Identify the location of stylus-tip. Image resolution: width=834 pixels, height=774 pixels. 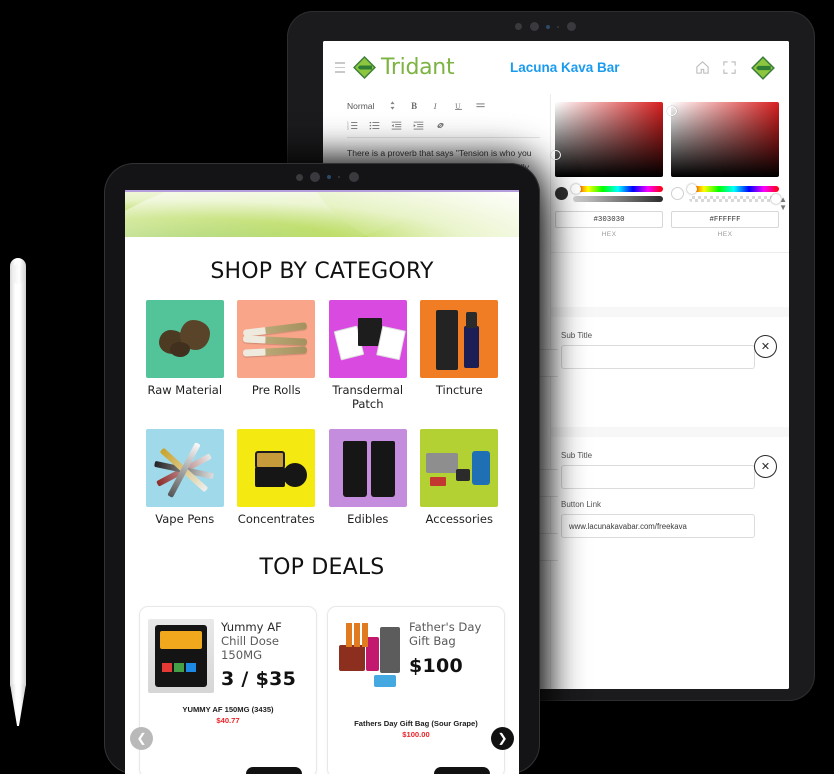
(18, 705).